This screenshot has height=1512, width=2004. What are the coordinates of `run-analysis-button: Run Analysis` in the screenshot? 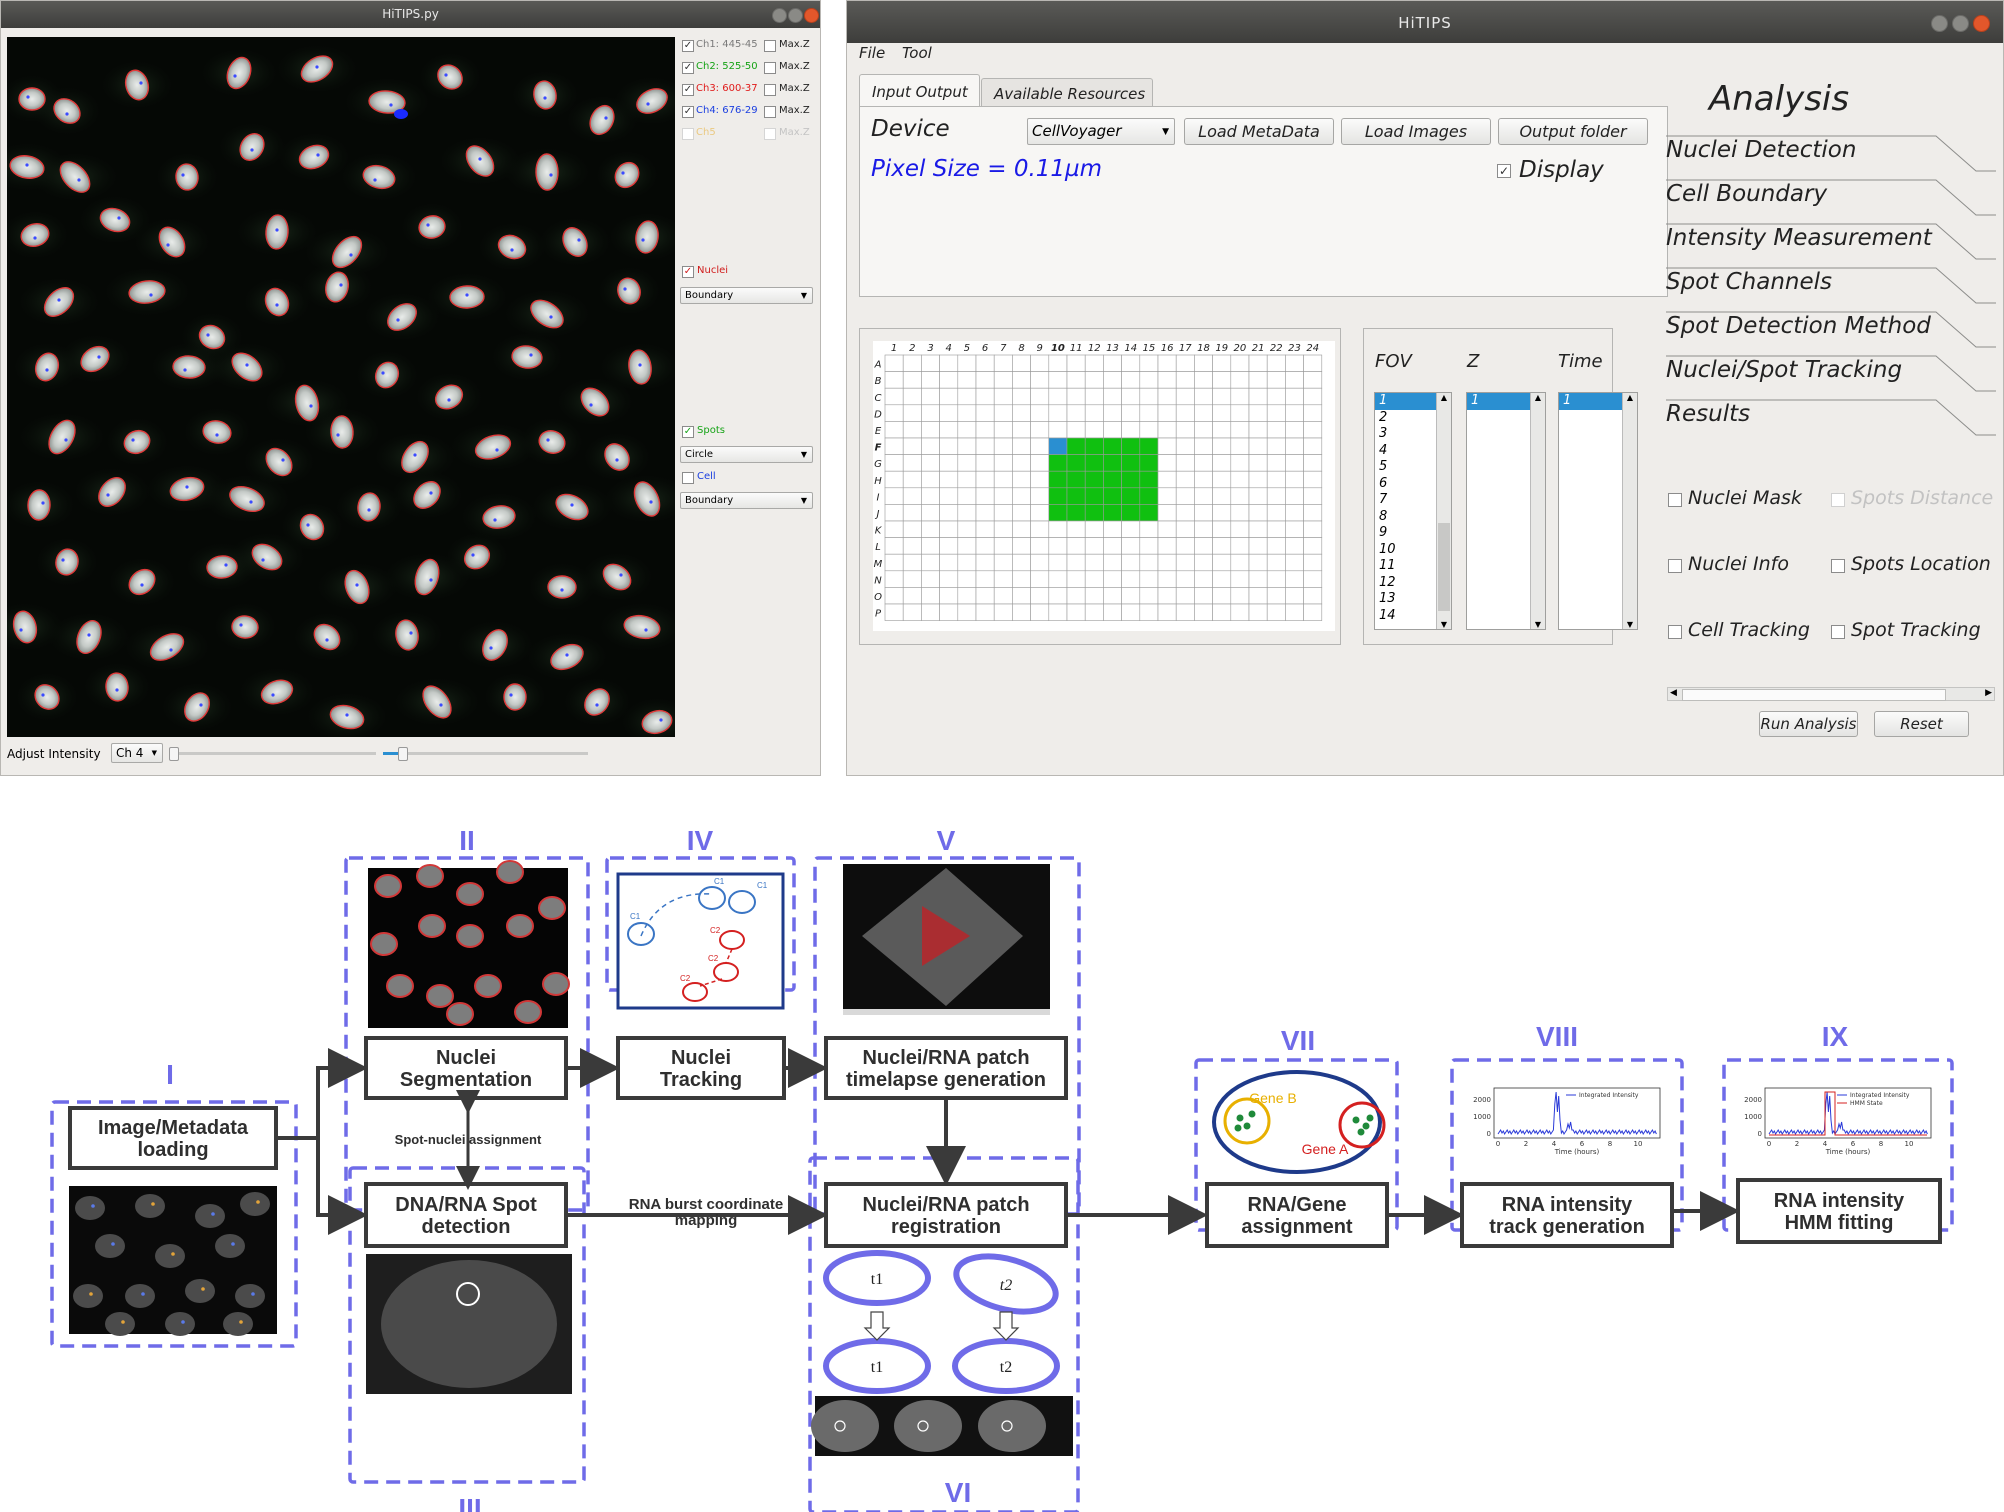 It's located at (1808, 724).